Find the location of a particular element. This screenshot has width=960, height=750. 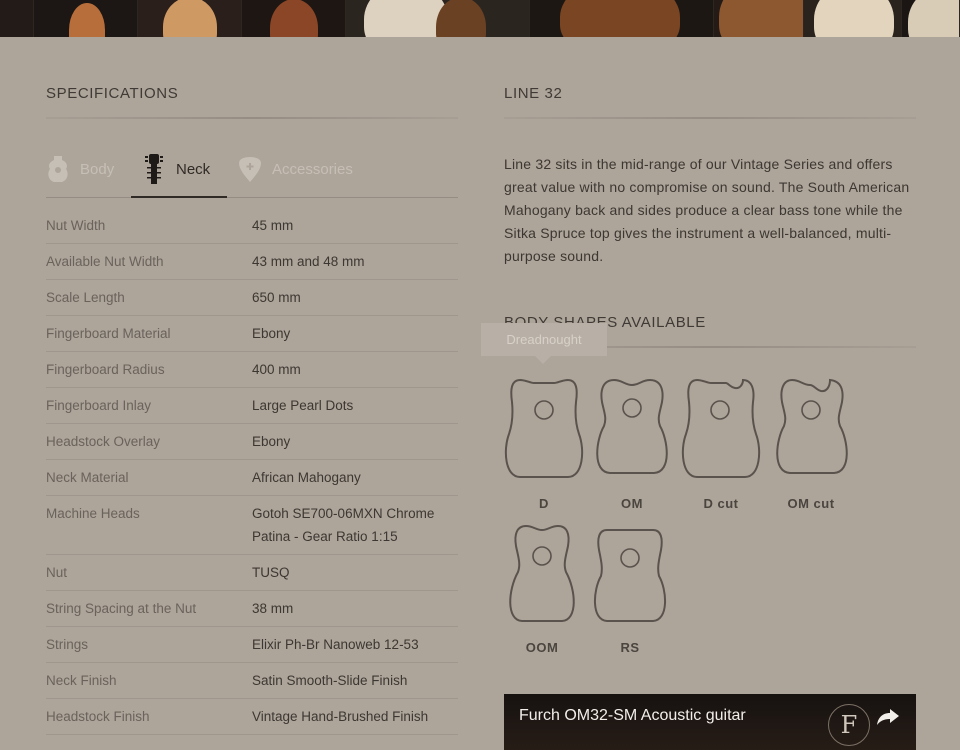

table-row: Neck Finish Satin Smooth-Slide Finish is located at coordinates (252, 681).